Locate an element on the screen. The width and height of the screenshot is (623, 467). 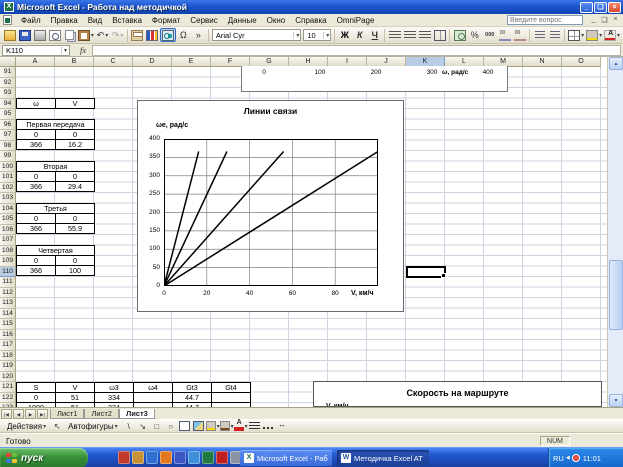
table-cell: ω is located at coordinates (36, 103).